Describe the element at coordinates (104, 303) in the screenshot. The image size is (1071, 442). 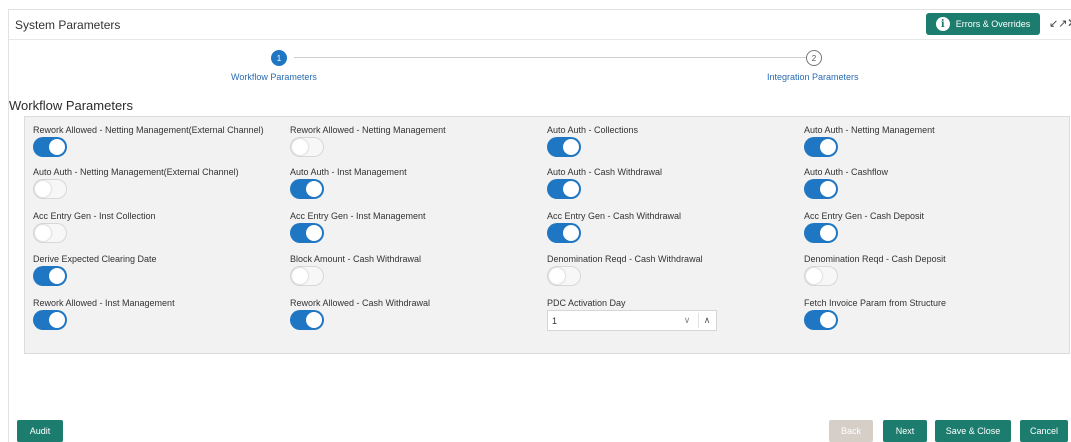
I see `field-label: Rework Allowed - Inst Management` at that location.